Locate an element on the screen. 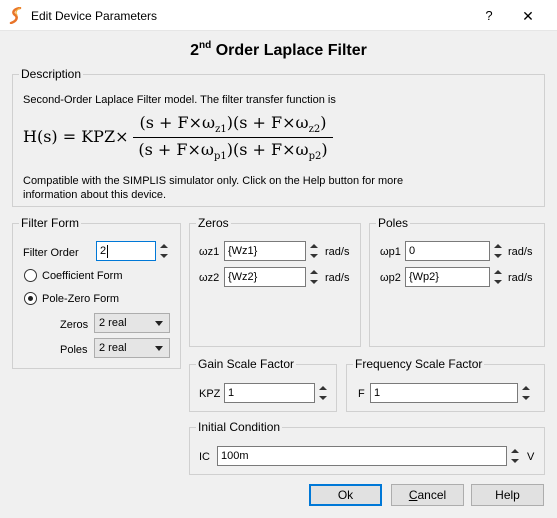 This screenshot has height=518, width=557. formula-denominator: (s + F×ωp1)(s + F×ωp2) is located at coordinates (233, 151).